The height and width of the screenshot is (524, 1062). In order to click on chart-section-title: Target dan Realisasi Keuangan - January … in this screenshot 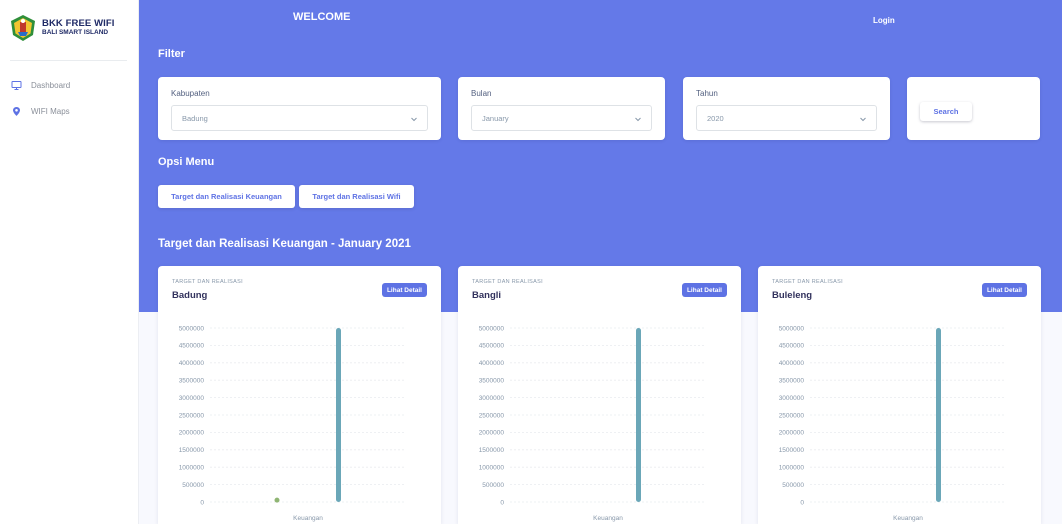, I will do `click(284, 244)`.